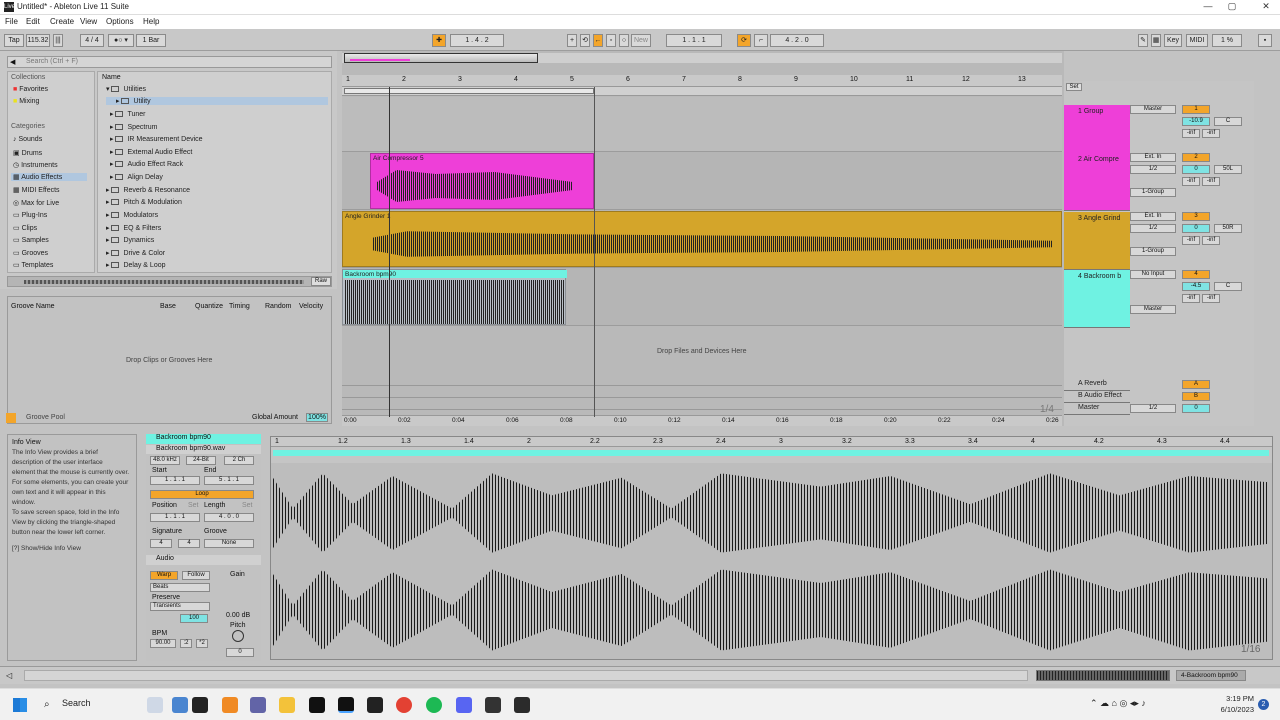 This screenshot has width=1280, height=720. Describe the element at coordinates (1153, 228) in the screenshot. I see `track3-input-sub: 1/2` at that location.